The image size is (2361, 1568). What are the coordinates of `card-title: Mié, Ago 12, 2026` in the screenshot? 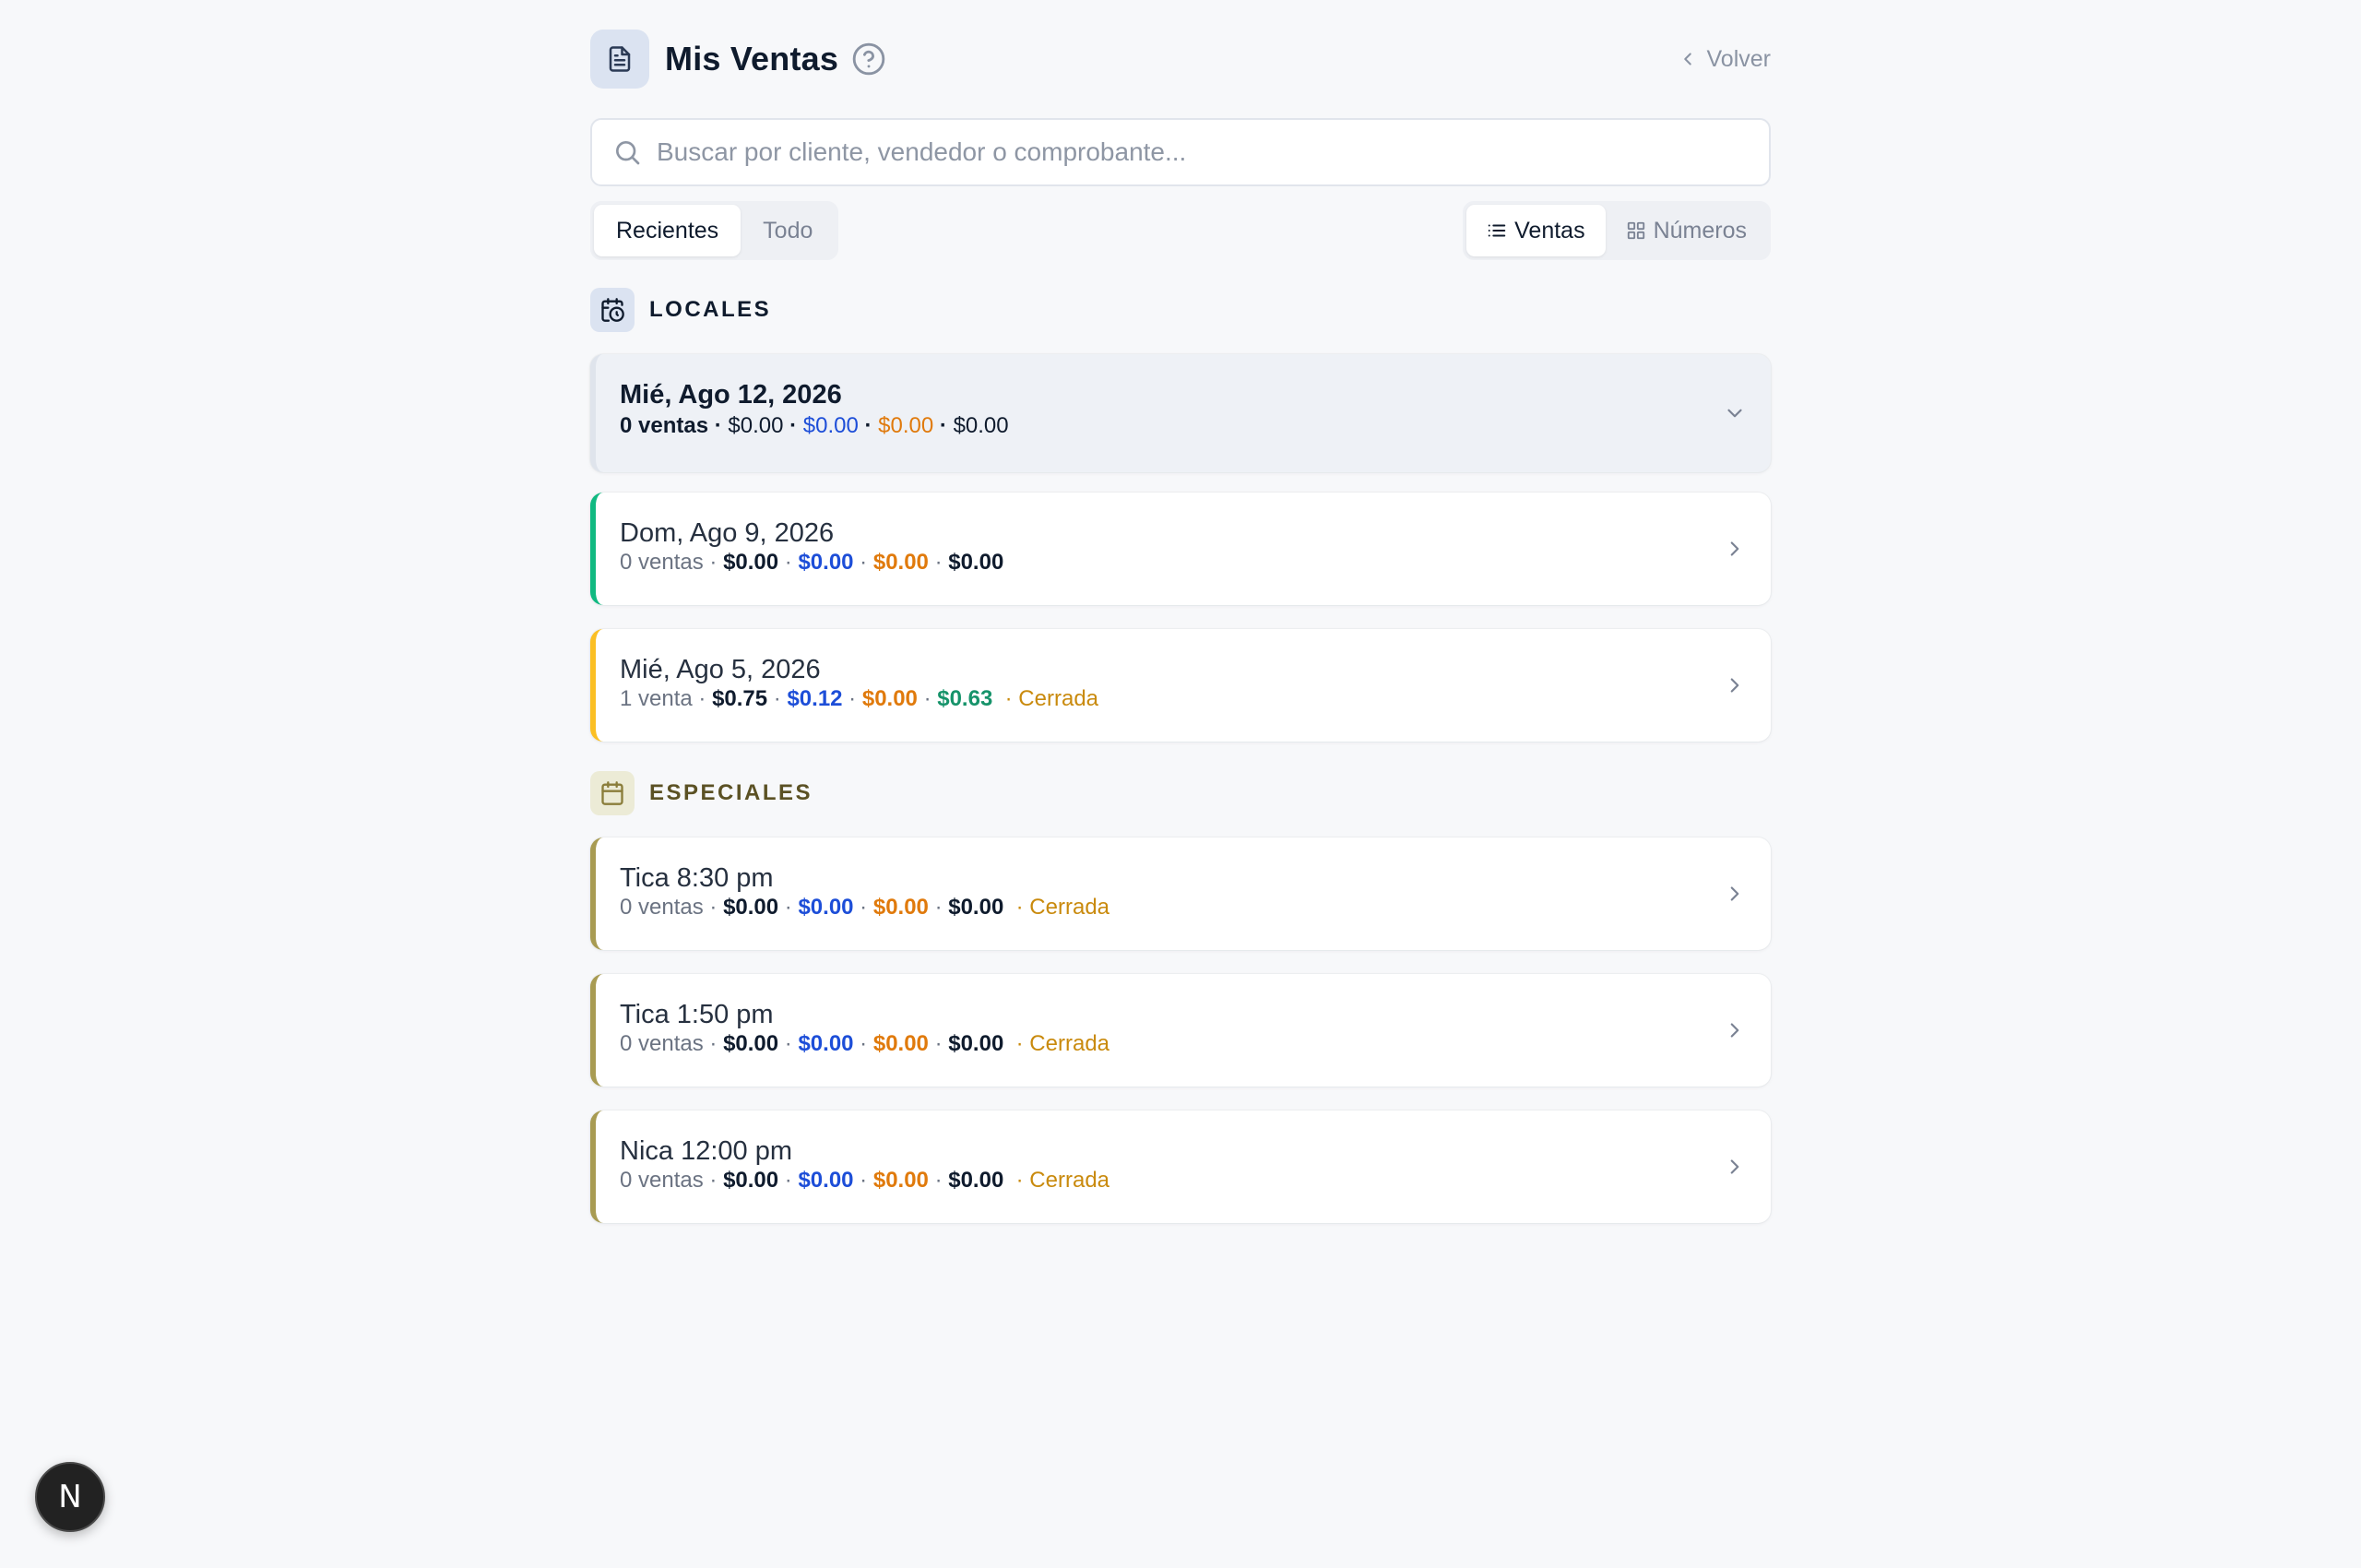 It's located at (731, 395).